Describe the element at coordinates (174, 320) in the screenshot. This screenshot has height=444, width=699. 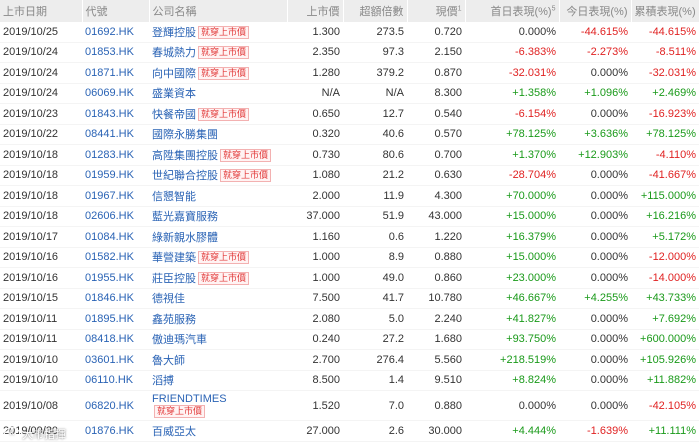
I see `company-name-link: 鑫苑服務` at that location.